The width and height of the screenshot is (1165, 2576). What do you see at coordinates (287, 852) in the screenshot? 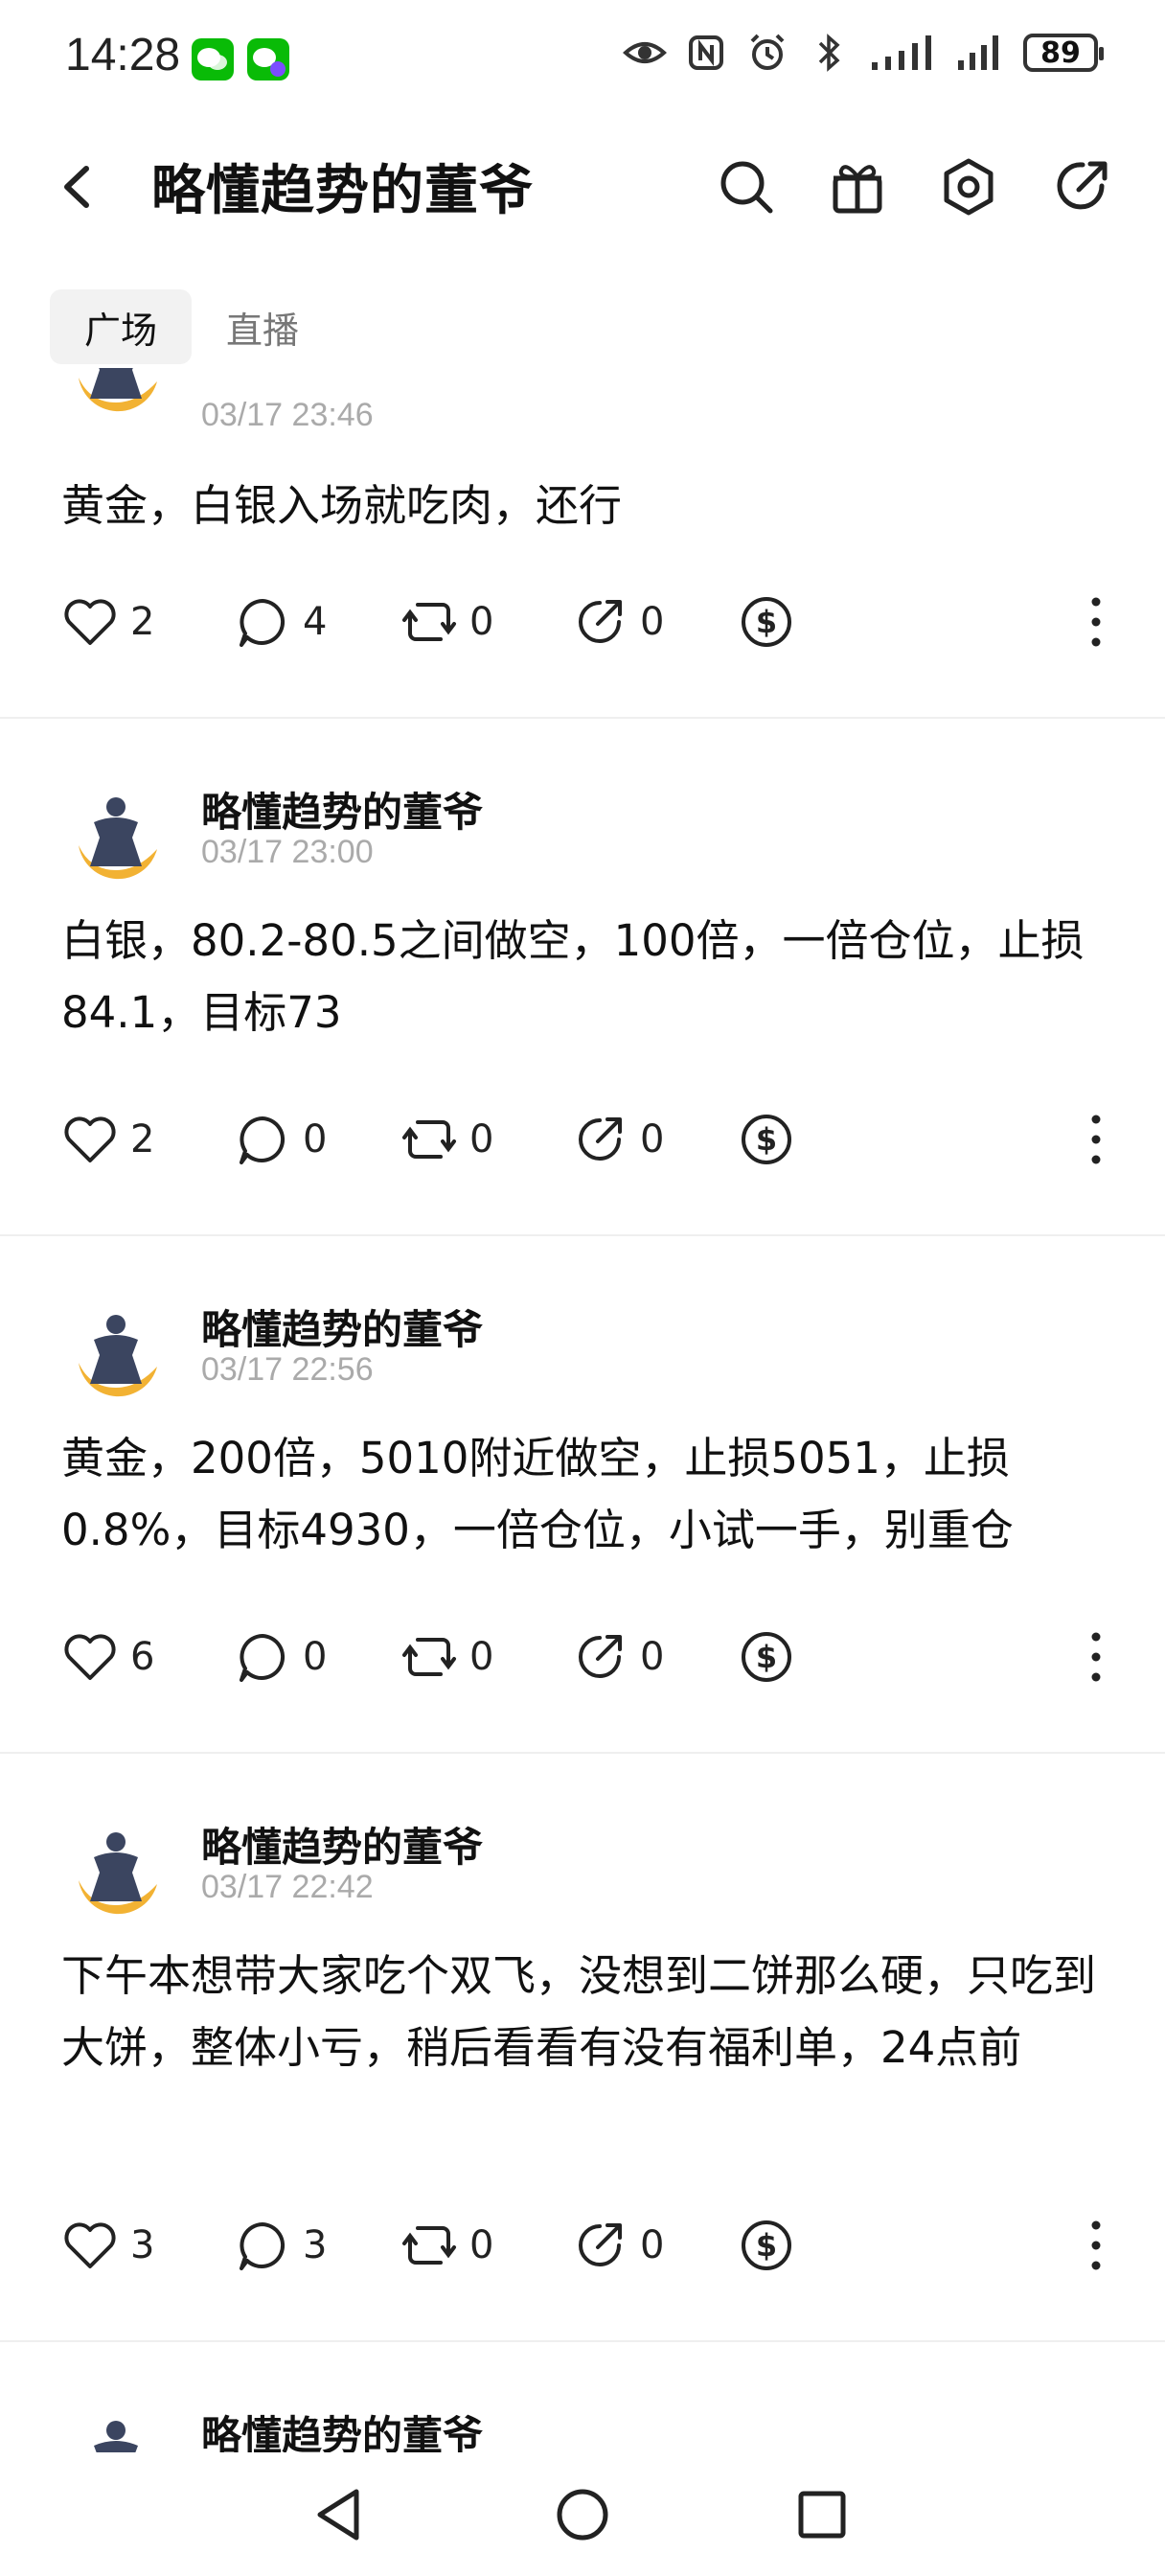
I see `post-timestamp: 03/17 23:00` at bounding box center [287, 852].